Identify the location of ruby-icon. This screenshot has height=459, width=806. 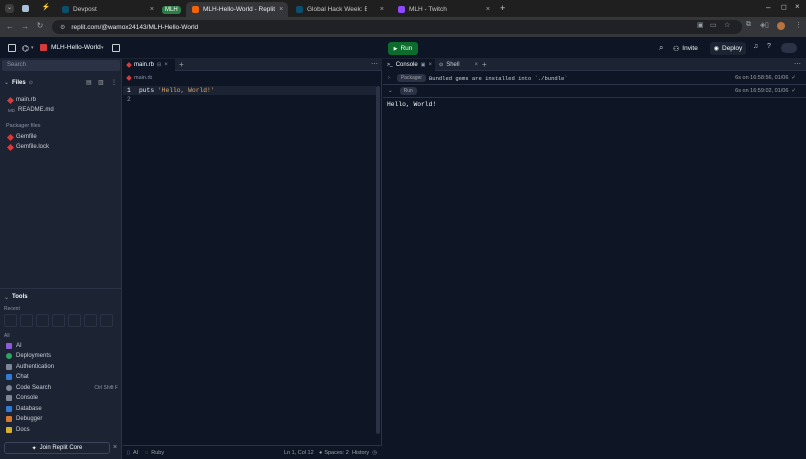
(129, 65).